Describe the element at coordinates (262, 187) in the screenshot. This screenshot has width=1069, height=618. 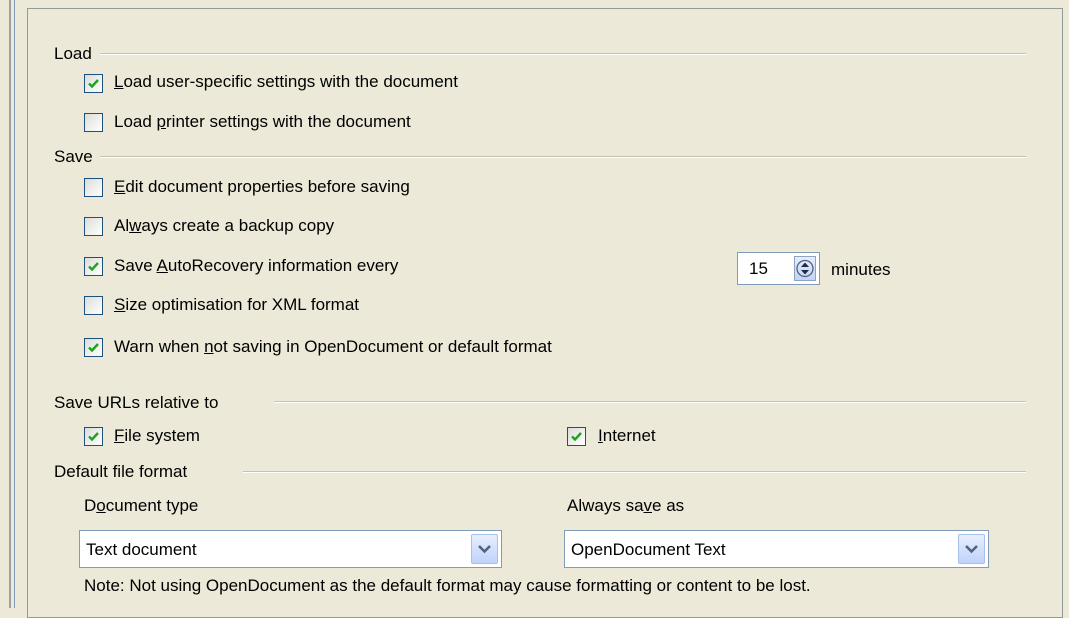
I see `edit-properties-label: Edit document properties before saving` at that location.